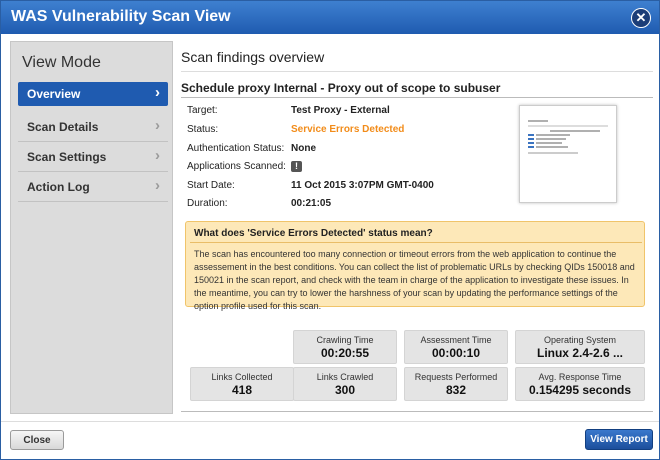  Describe the element at coordinates (345, 340) in the screenshot. I see `stat-label: Crawling Time` at that location.